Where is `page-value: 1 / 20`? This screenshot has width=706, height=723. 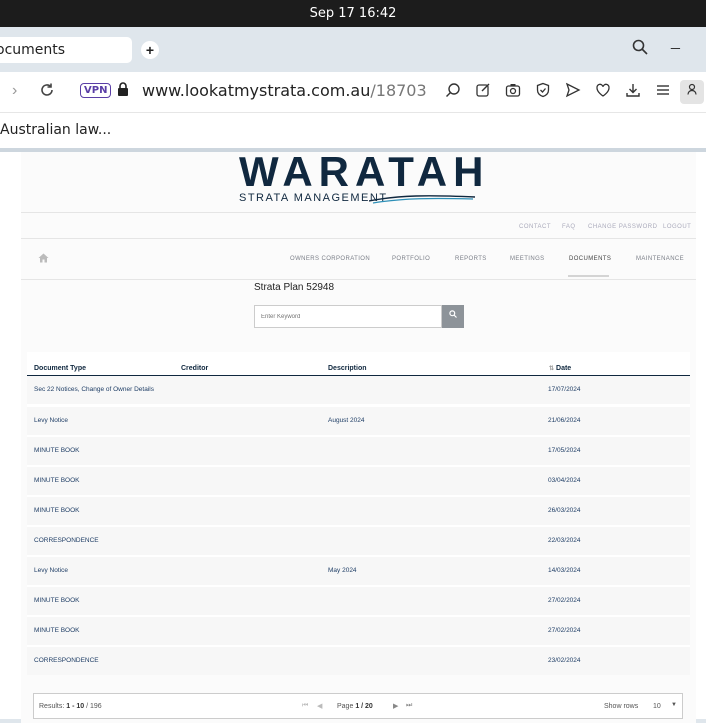 page-value: 1 / 20 is located at coordinates (364, 706).